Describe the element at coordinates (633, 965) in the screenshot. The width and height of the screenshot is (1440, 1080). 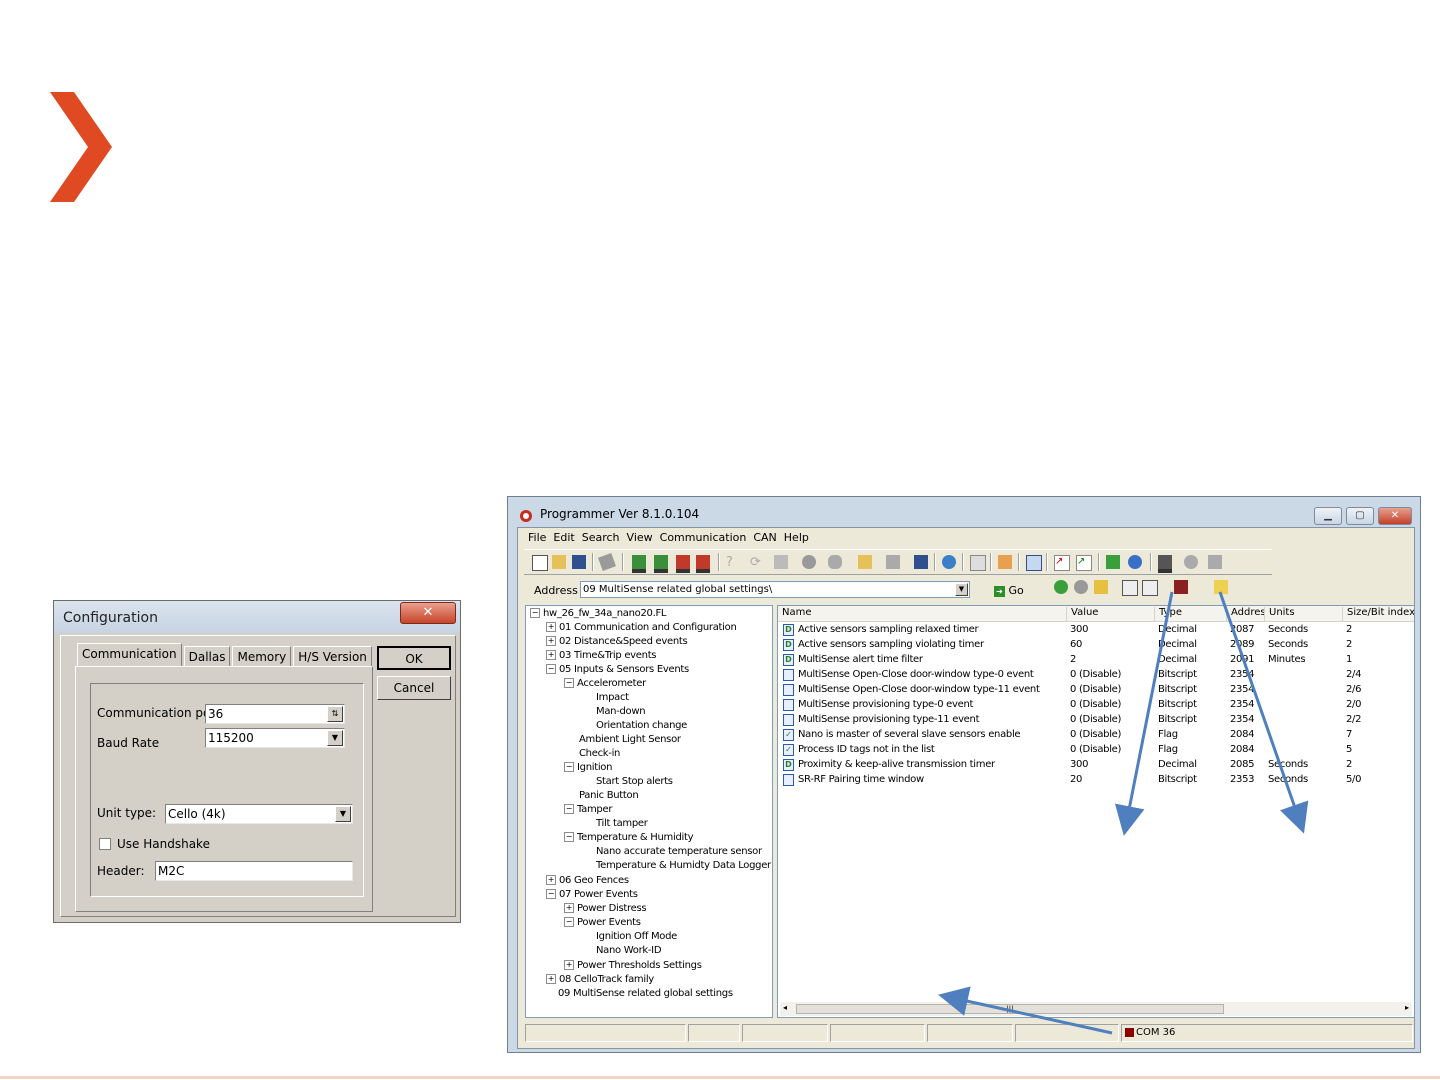
I see `tree-item: + Power Thresholds Settings` at that location.